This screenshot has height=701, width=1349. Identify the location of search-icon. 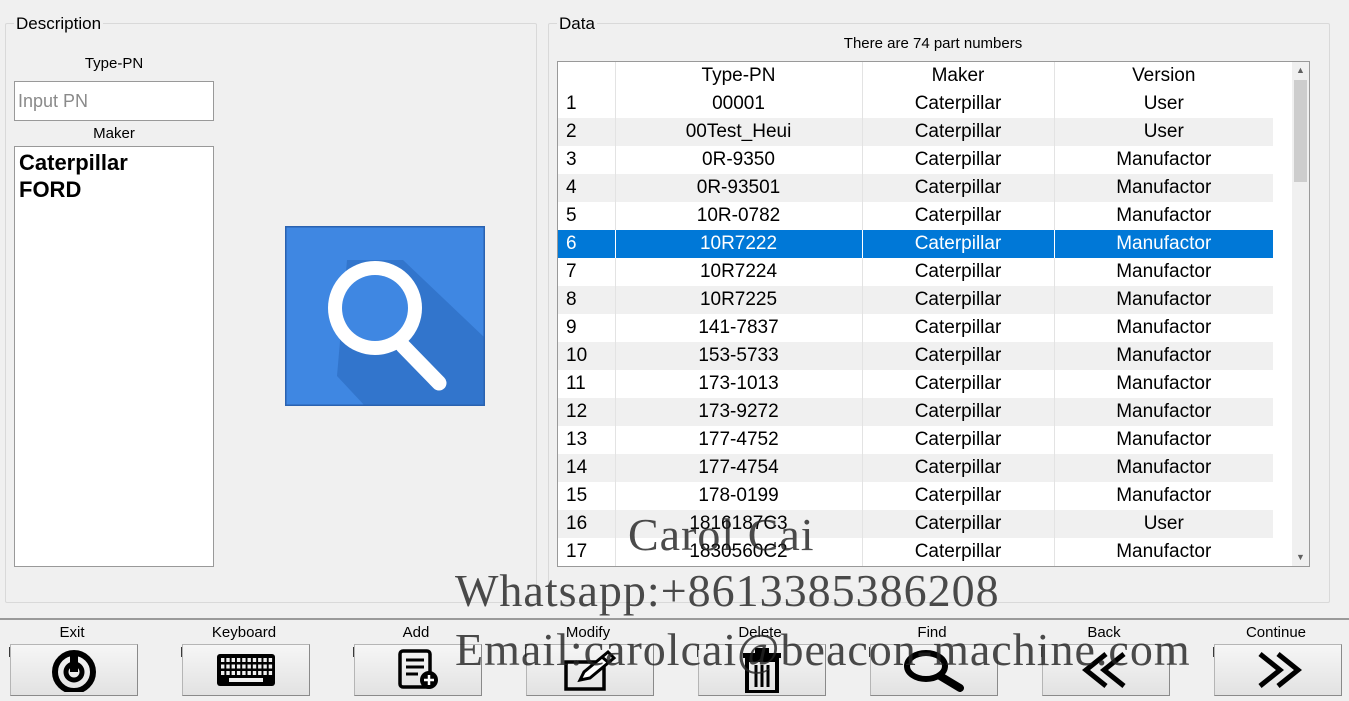
(934, 670).